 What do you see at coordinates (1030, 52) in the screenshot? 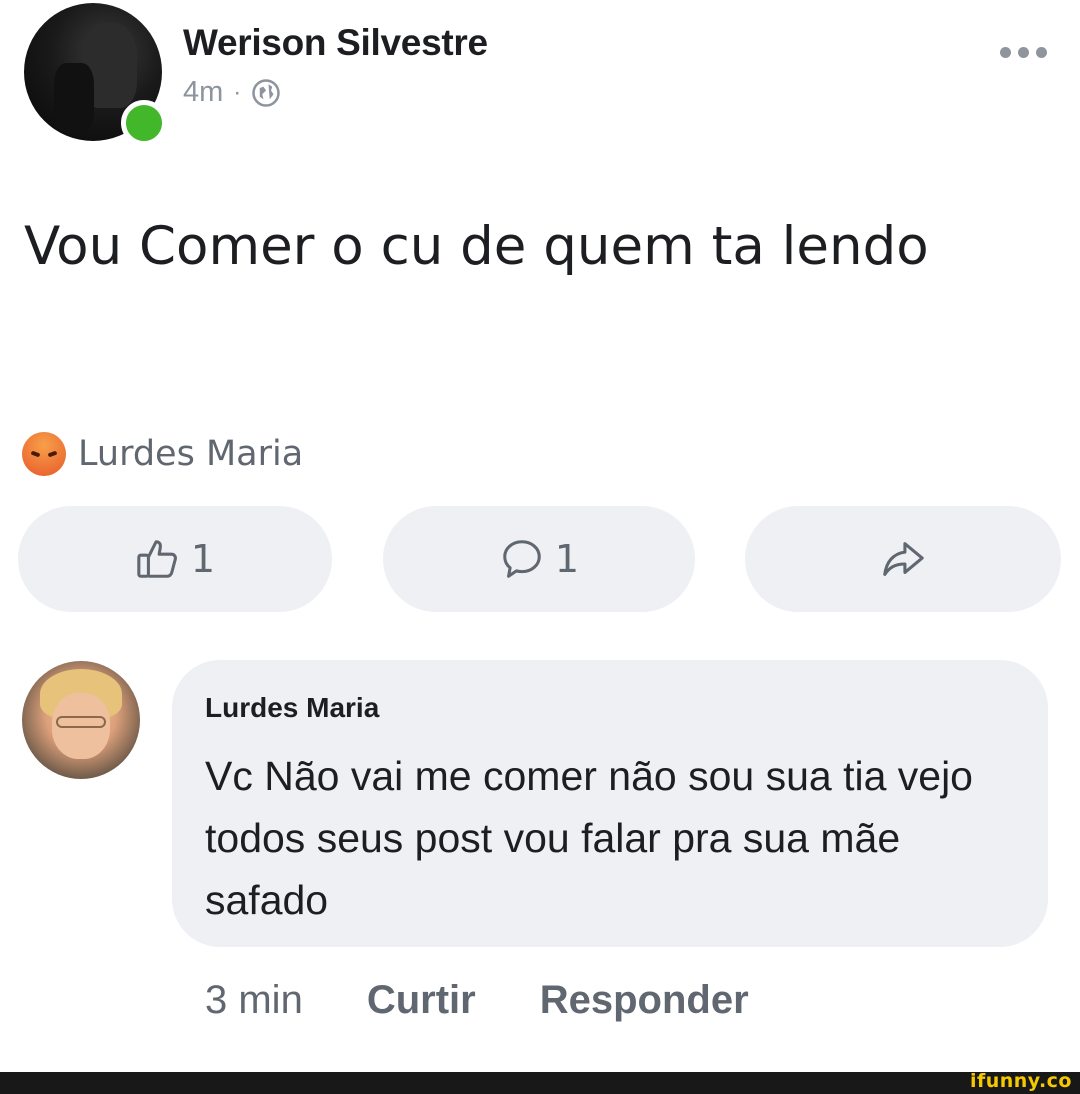
I see `more-options-icon` at bounding box center [1030, 52].